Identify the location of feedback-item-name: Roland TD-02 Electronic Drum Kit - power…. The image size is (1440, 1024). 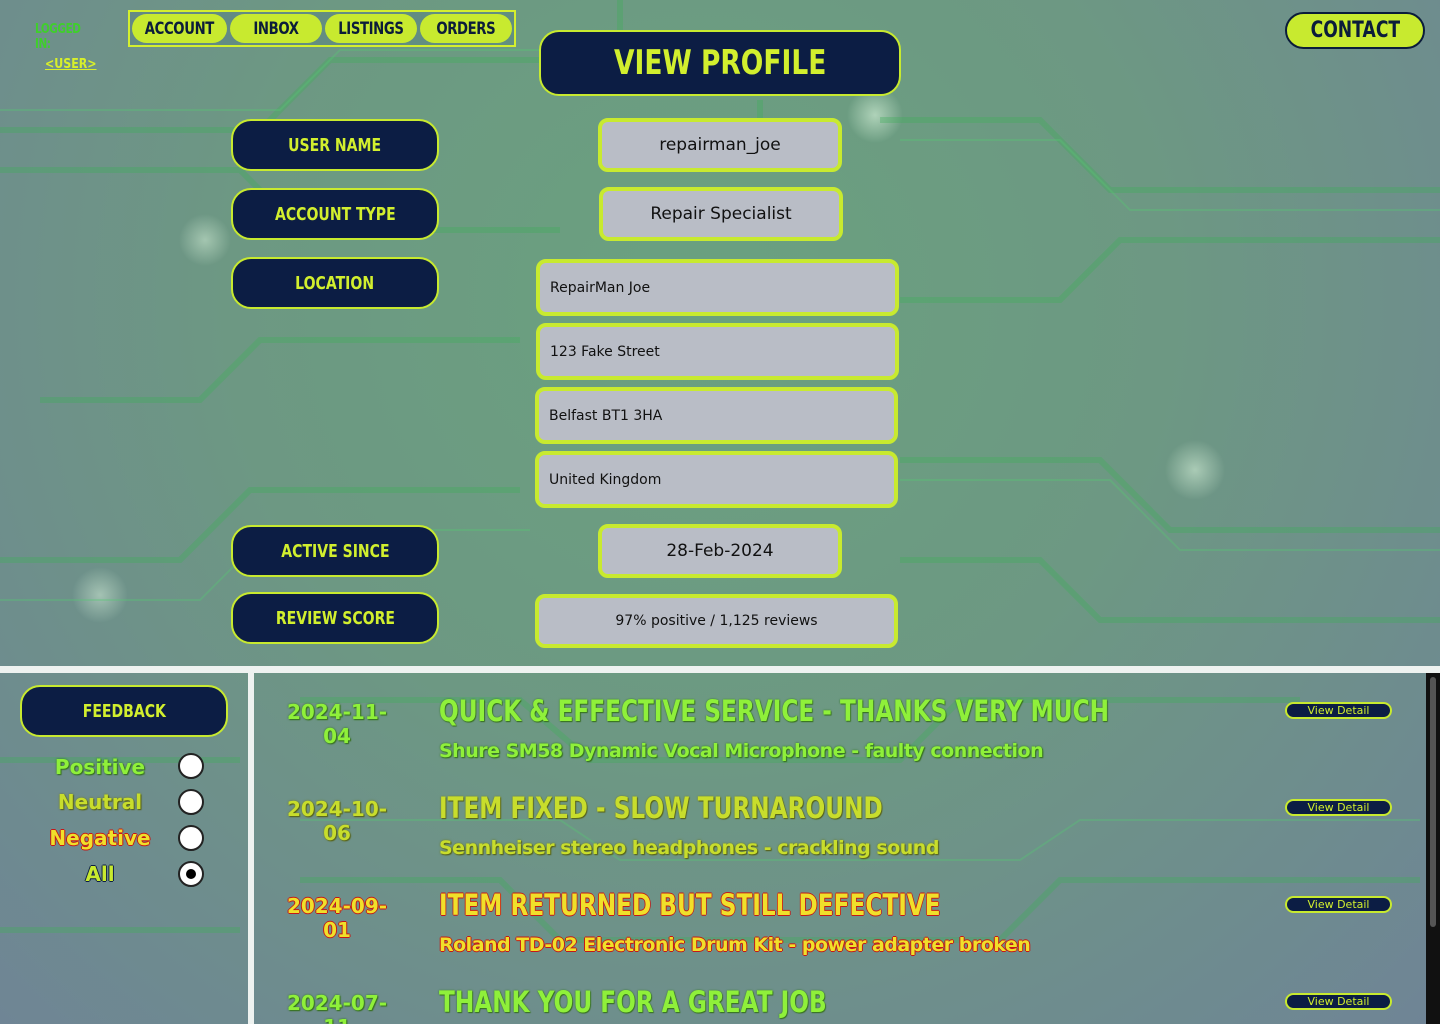
(735, 945).